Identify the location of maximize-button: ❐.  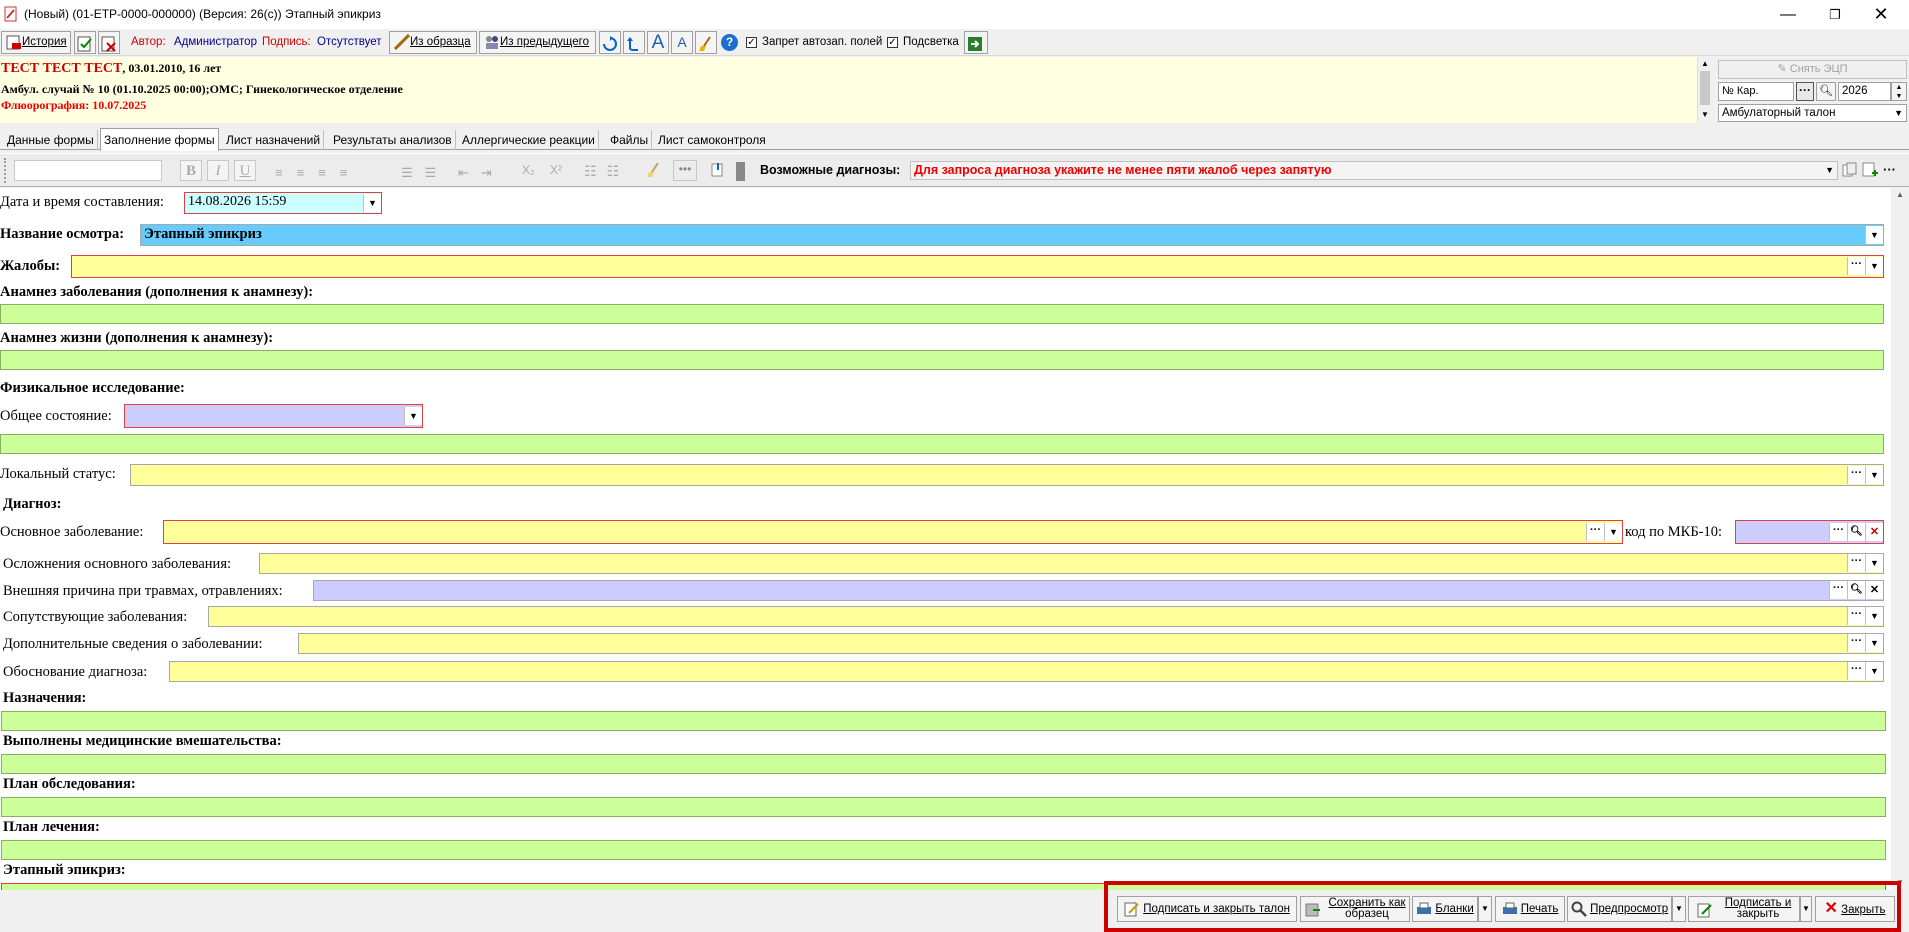
(1835, 14).